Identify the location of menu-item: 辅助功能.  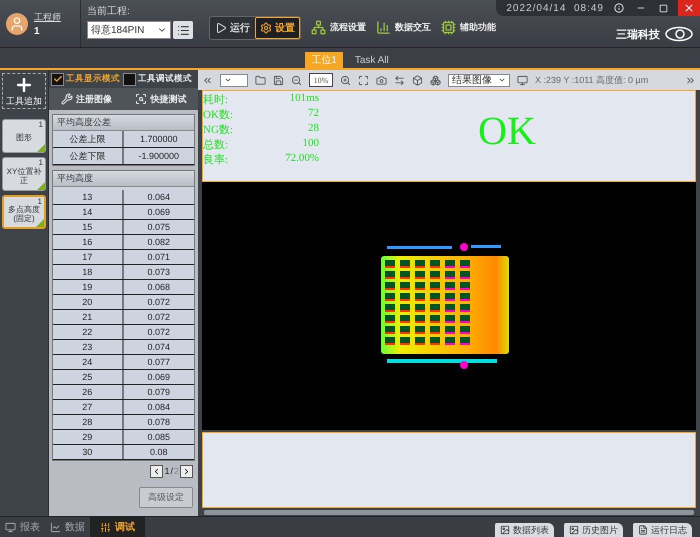
(478, 27).